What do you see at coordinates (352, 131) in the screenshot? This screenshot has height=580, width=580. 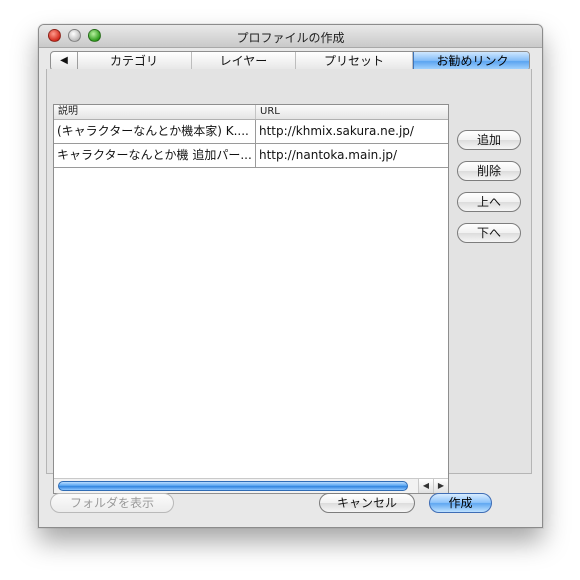 I see `url-cell: http://khmix.sakura.ne.jp/` at bounding box center [352, 131].